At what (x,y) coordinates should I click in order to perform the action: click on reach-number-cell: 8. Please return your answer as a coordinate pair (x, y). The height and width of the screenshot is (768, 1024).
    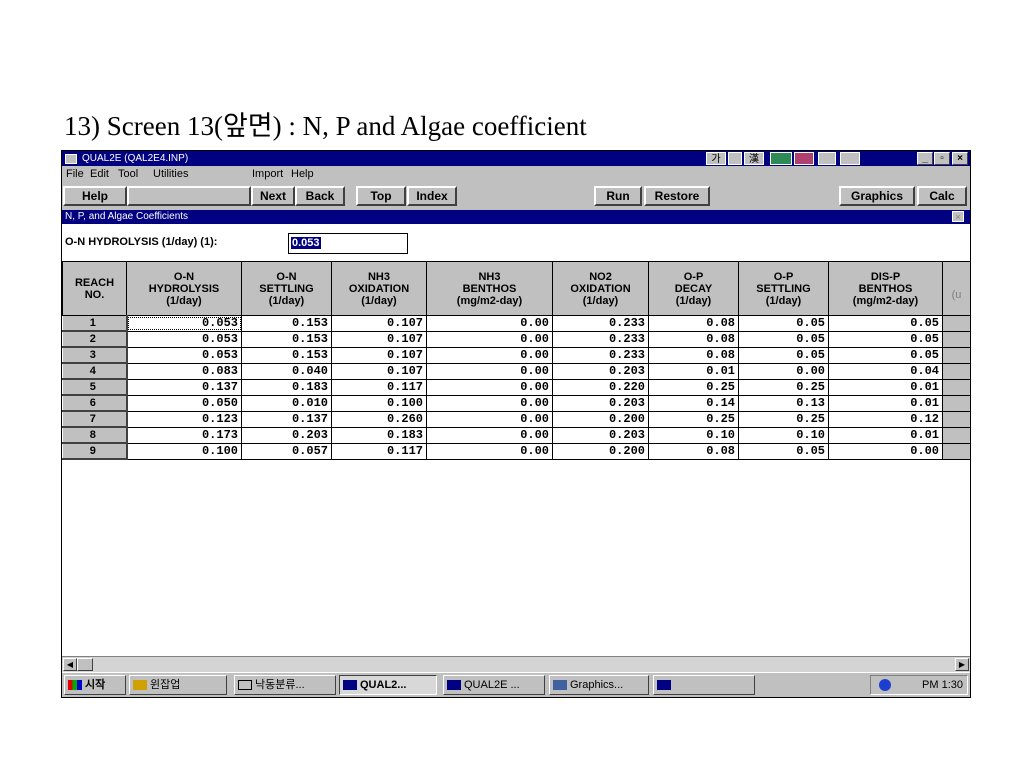
    Looking at the image, I should click on (95, 435).